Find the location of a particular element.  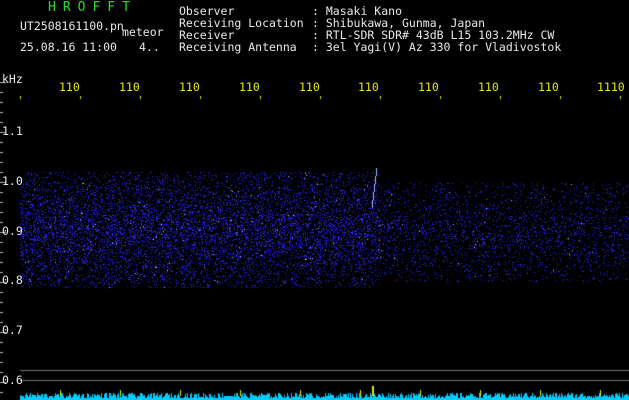

x-tick-label: 1110 is located at coordinates (611, 87).